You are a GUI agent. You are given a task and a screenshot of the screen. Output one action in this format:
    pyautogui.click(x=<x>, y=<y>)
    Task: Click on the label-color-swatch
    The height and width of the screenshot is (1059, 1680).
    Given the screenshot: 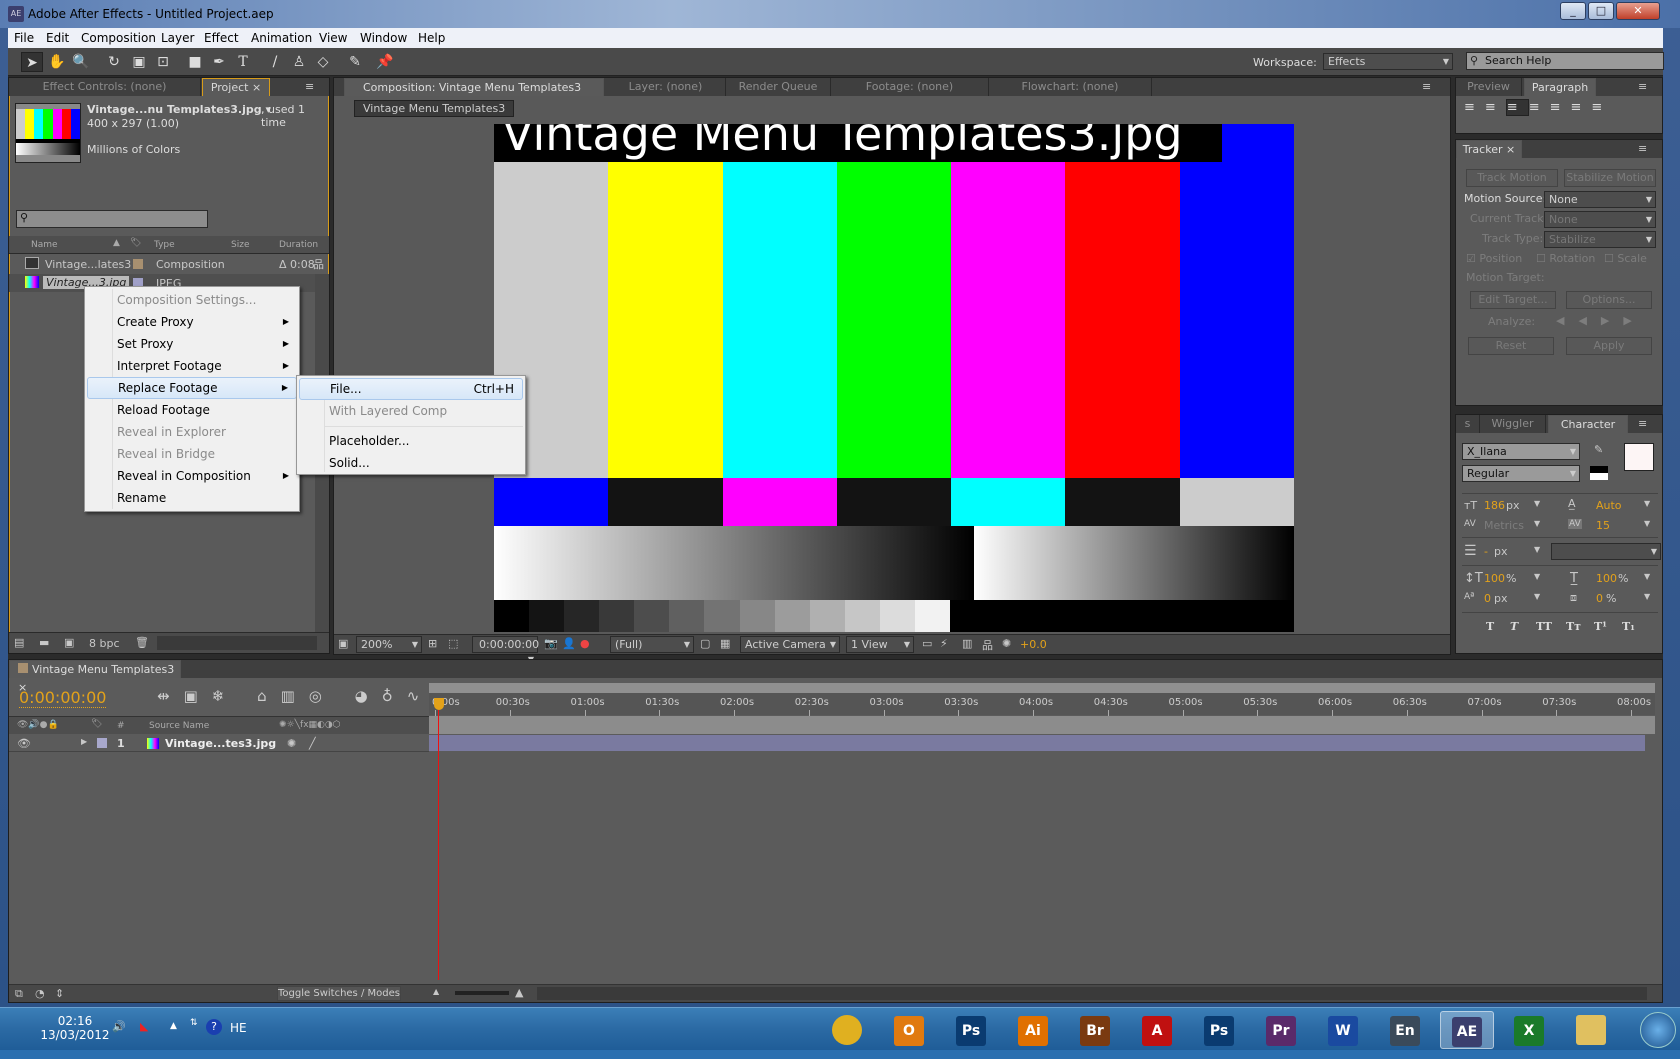 What is the action you would take?
    pyautogui.click(x=138, y=264)
    